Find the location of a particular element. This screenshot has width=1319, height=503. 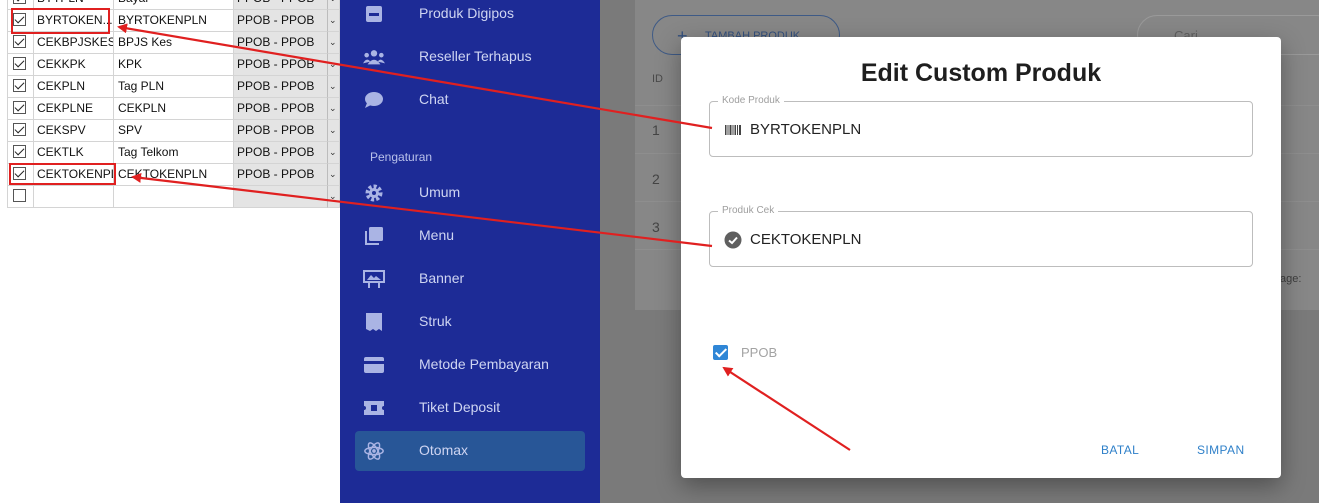

sidebar-item-banner: Banner is located at coordinates (470, 279).